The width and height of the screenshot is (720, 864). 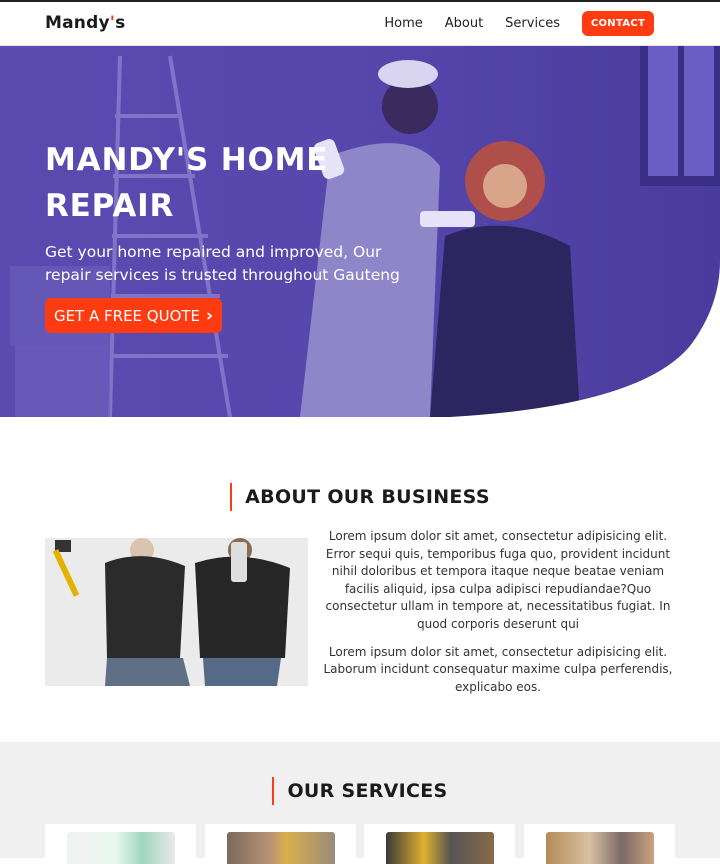 What do you see at coordinates (121, 848) in the screenshot?
I see `service-image-paint-roller` at bounding box center [121, 848].